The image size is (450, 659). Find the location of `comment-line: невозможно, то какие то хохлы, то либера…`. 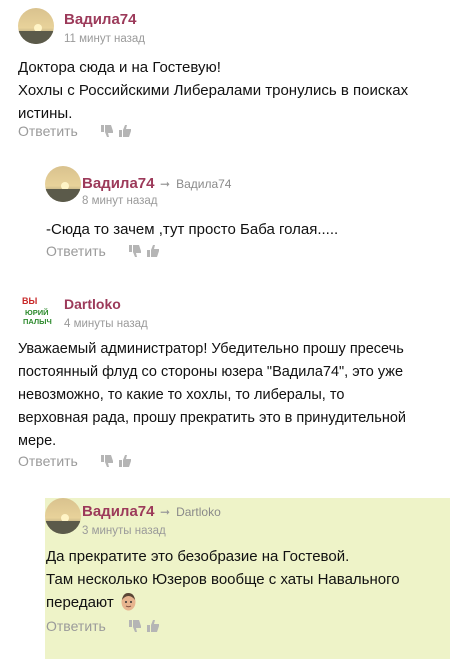

comment-line: невозможно, то какие то хохлы, то либера… is located at coordinates (181, 395).